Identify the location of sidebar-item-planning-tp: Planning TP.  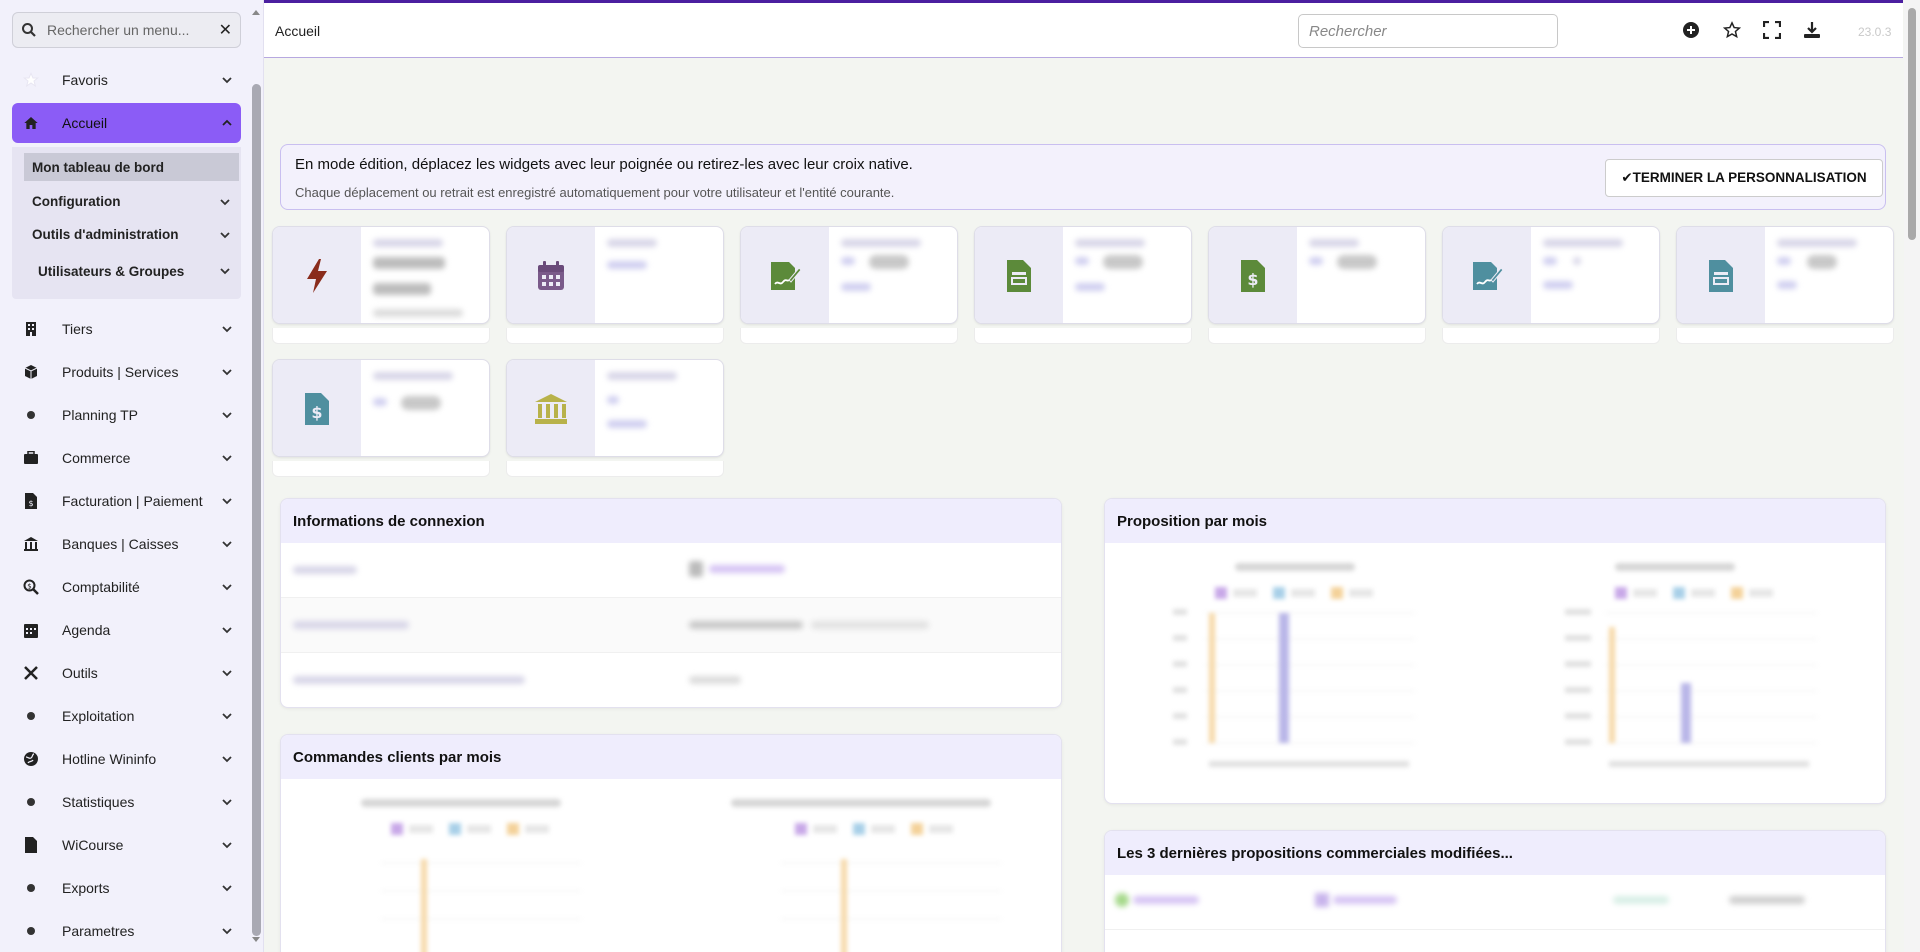
(126, 414).